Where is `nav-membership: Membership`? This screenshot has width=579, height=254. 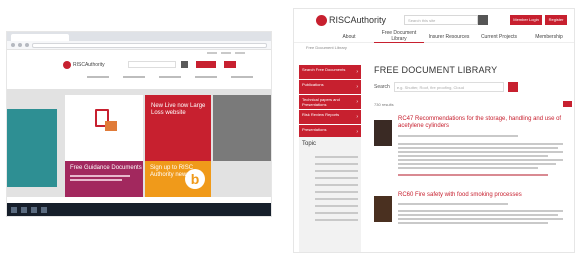
nav-membership: Membership is located at coordinates (549, 37).